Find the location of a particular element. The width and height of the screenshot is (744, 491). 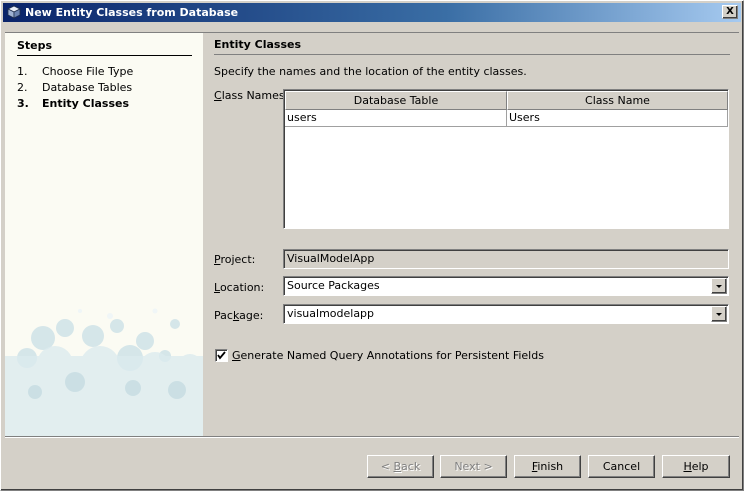

class-names-label: Class Names: is located at coordinates (251, 95).